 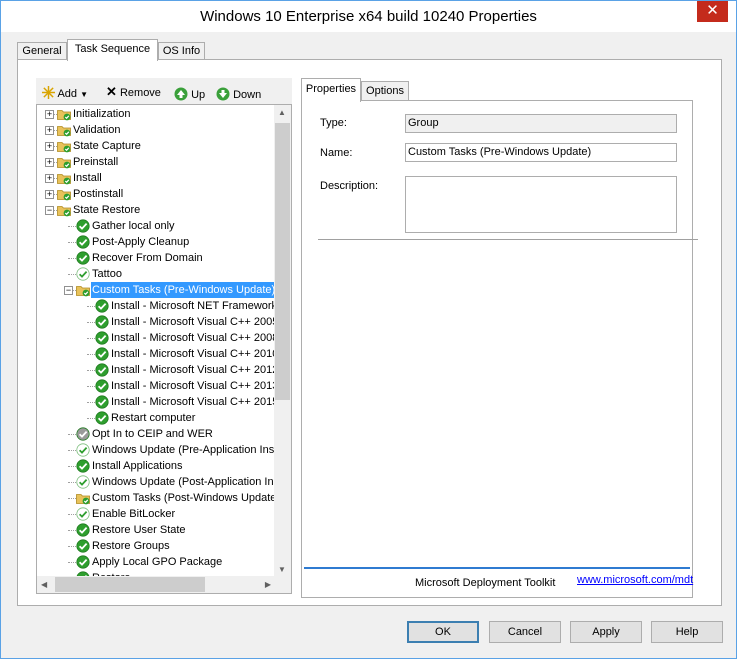 I want to click on close-button: ✕, so click(x=712, y=11).